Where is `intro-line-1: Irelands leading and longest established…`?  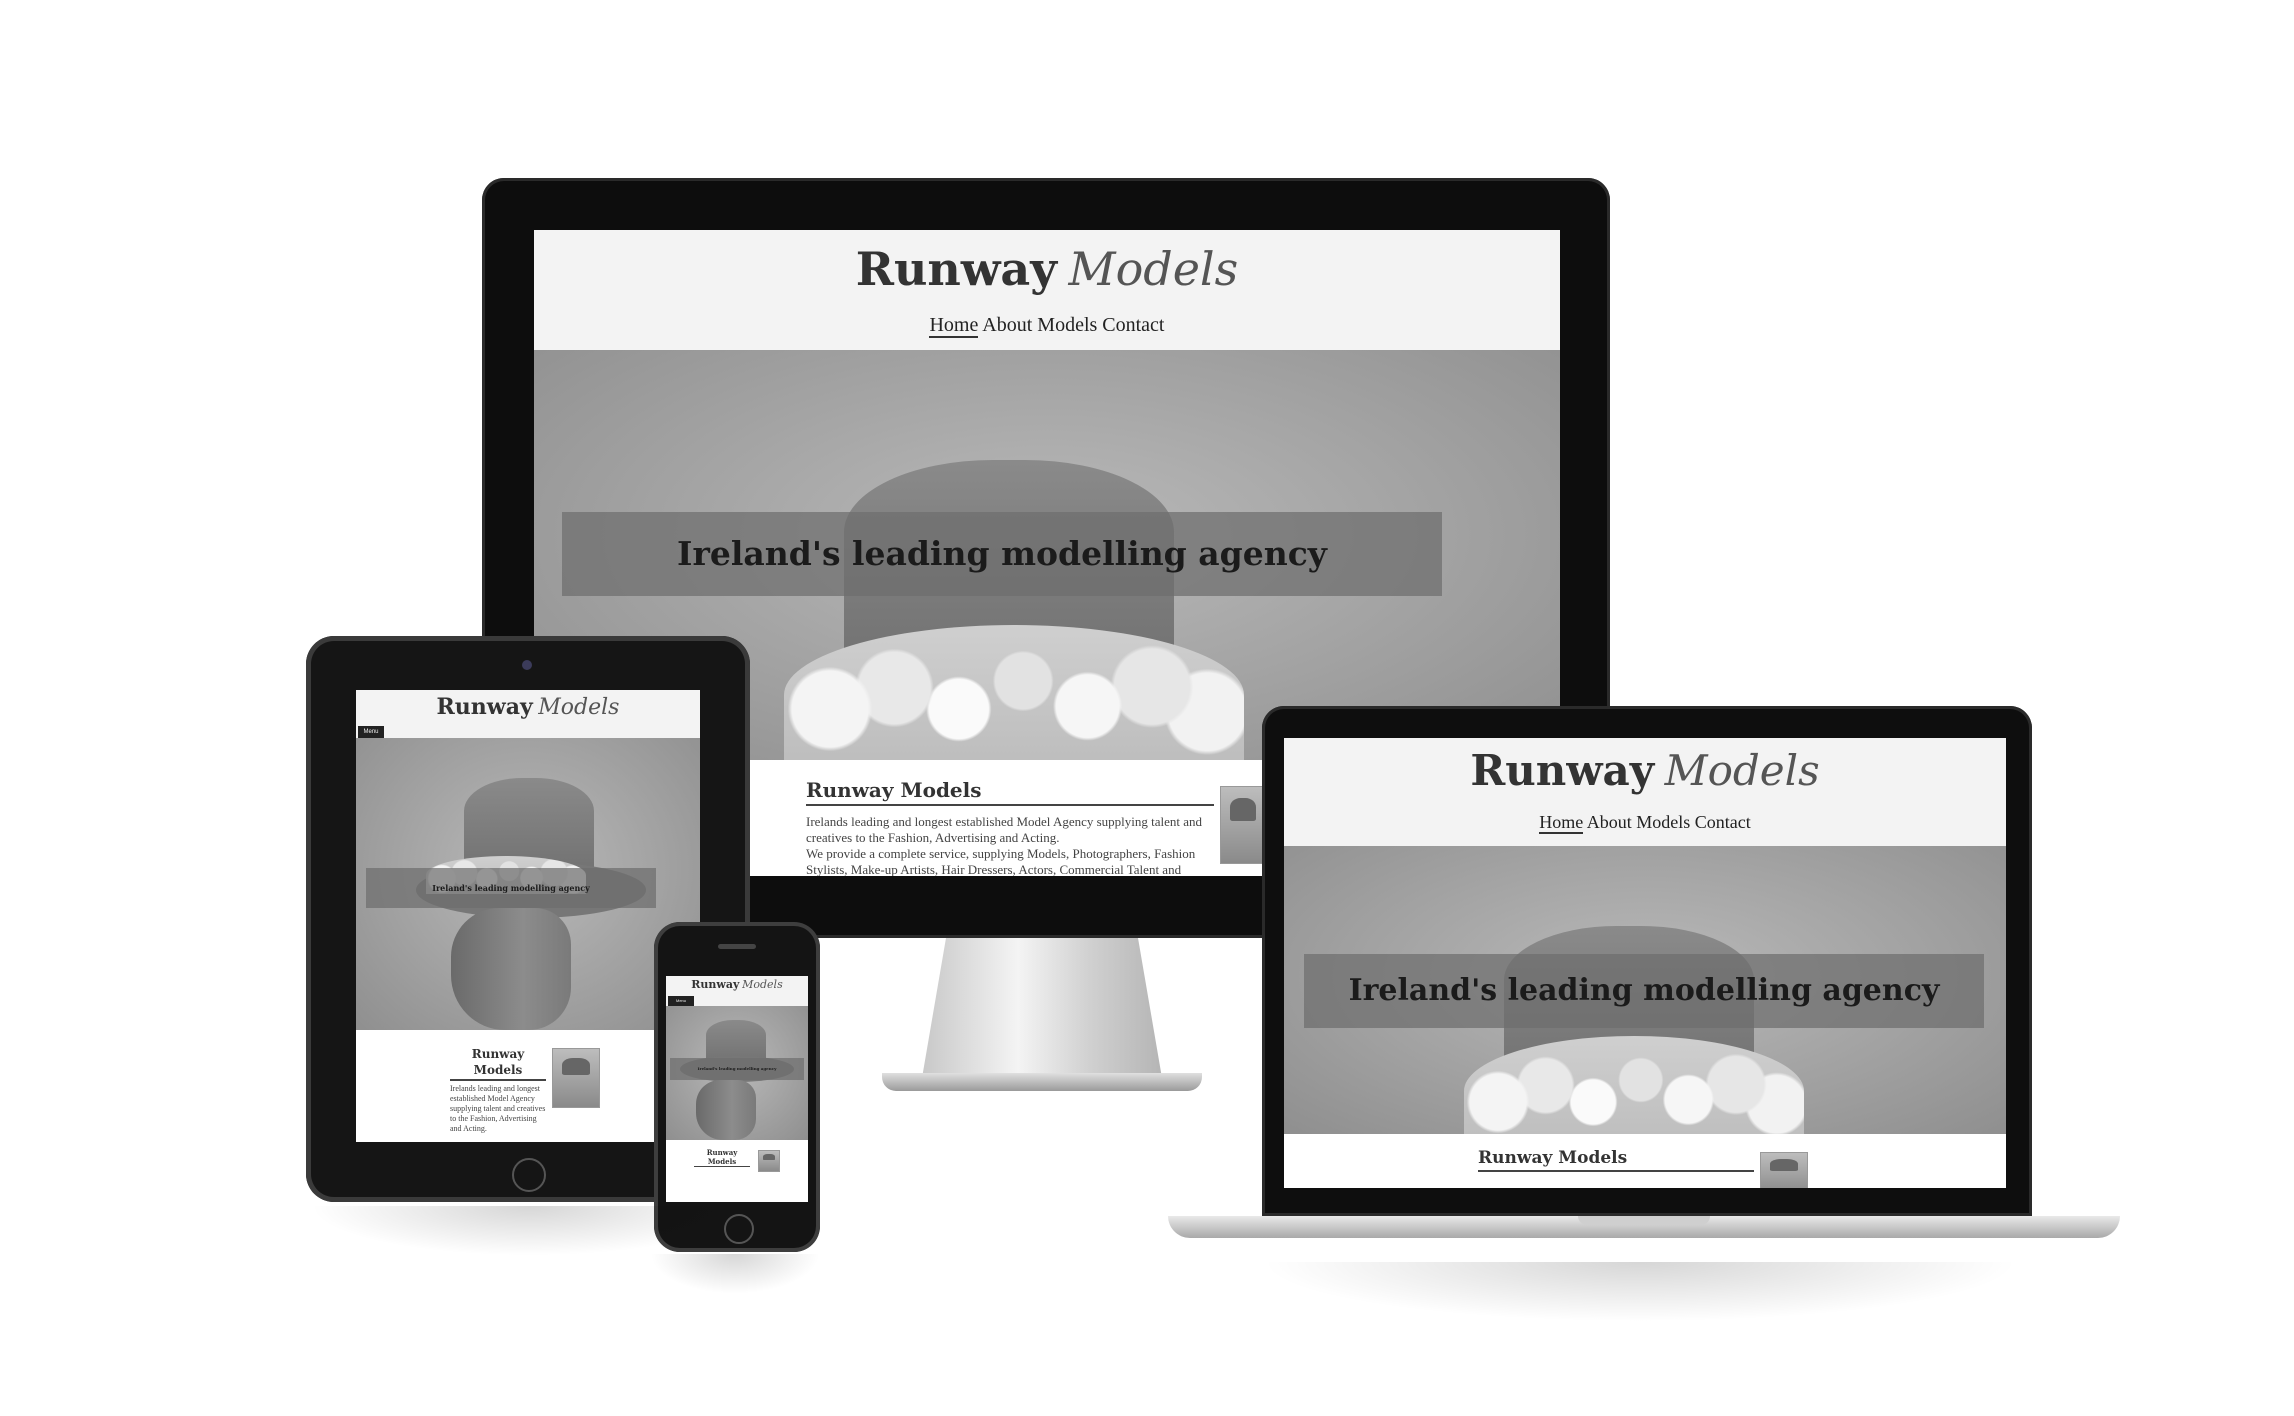
intro-line-1: Irelands leading and longest established… is located at coordinates (1004, 821).